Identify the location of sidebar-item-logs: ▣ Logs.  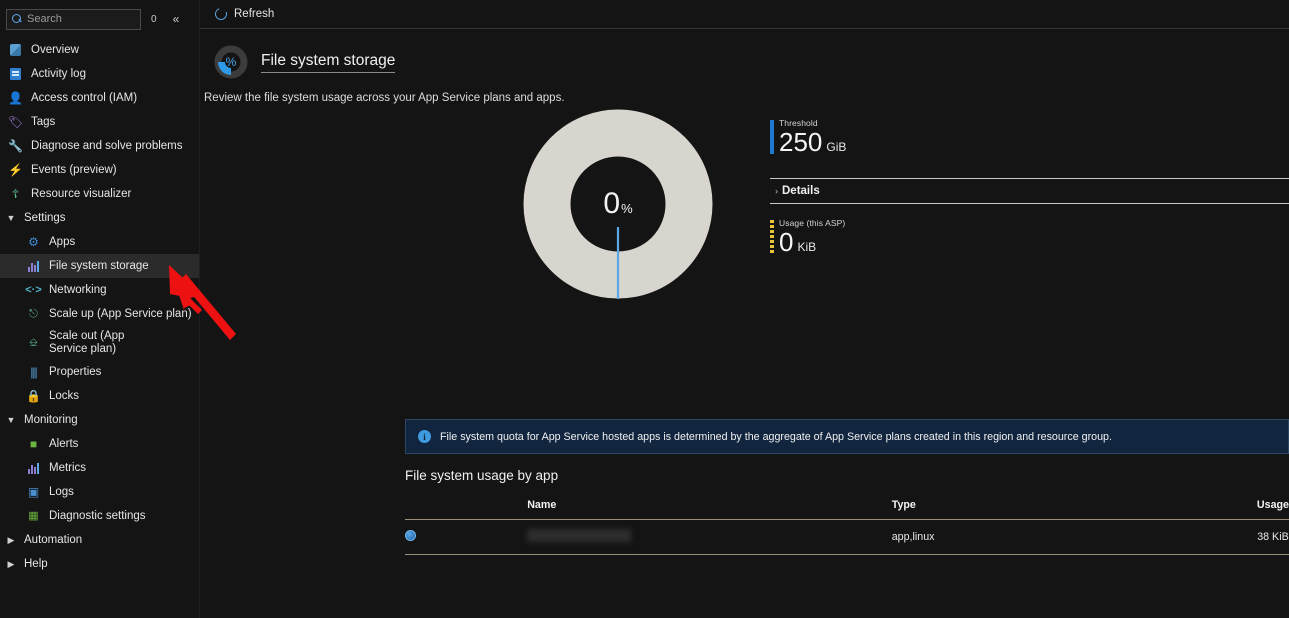
(99, 492).